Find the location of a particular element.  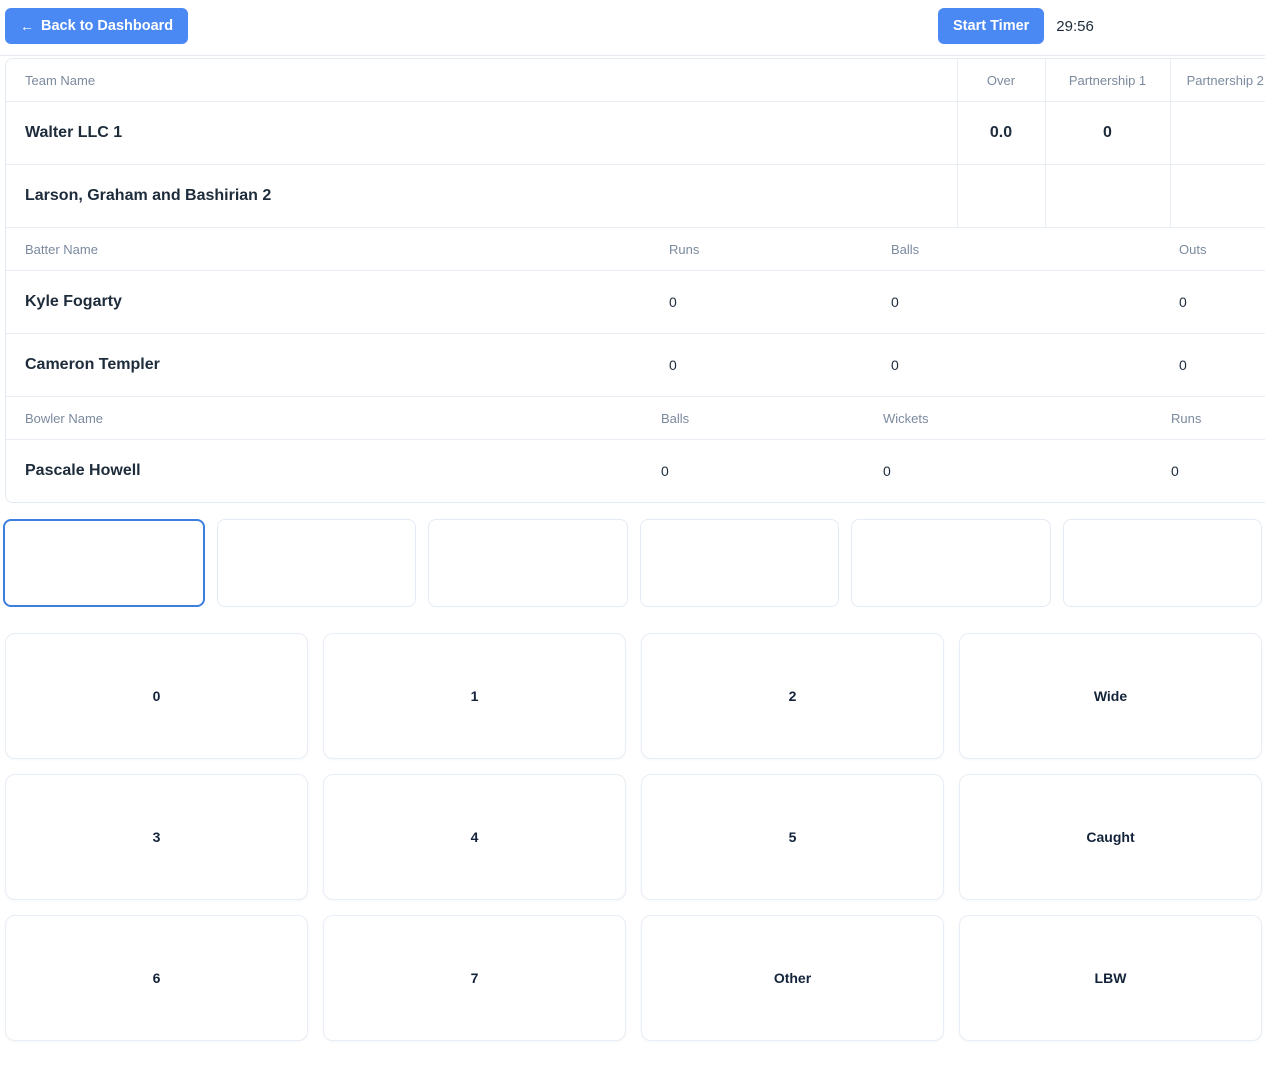

left-arrow-icon: ← is located at coordinates (27, 26).